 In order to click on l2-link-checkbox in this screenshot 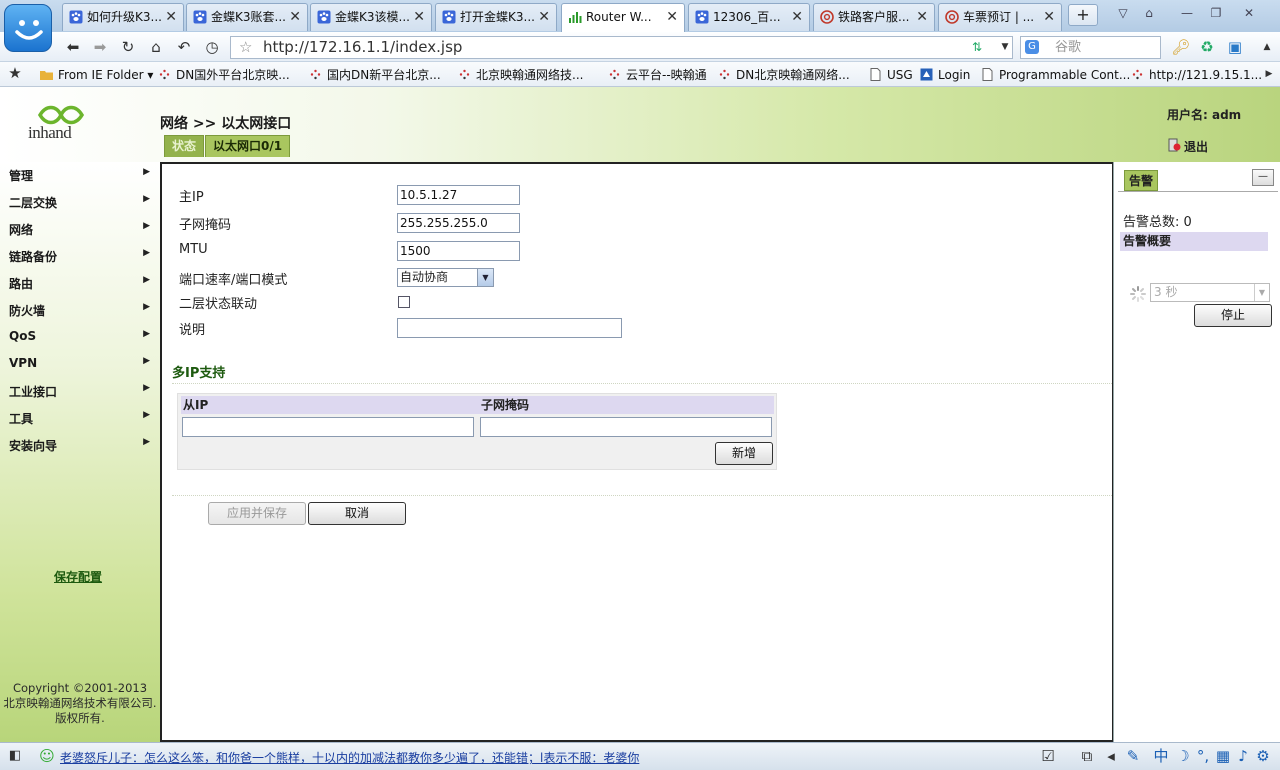, I will do `click(404, 302)`.